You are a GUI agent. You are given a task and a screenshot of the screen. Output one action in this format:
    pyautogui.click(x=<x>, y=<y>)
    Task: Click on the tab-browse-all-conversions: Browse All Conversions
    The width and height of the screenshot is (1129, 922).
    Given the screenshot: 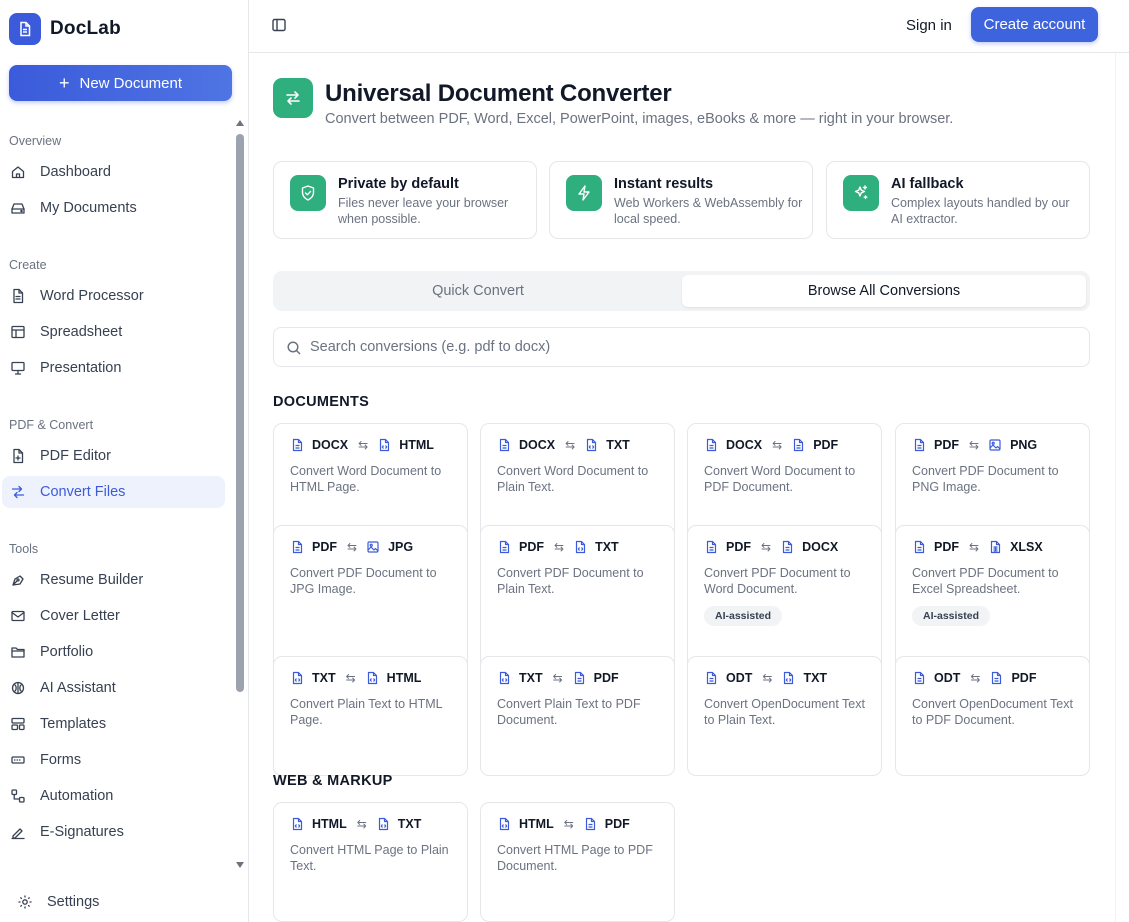 What is the action you would take?
    pyautogui.click(x=884, y=291)
    